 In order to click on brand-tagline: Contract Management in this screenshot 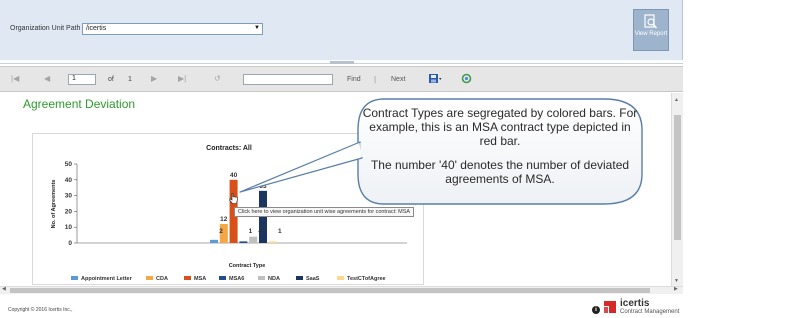, I will do `click(650, 312)`.